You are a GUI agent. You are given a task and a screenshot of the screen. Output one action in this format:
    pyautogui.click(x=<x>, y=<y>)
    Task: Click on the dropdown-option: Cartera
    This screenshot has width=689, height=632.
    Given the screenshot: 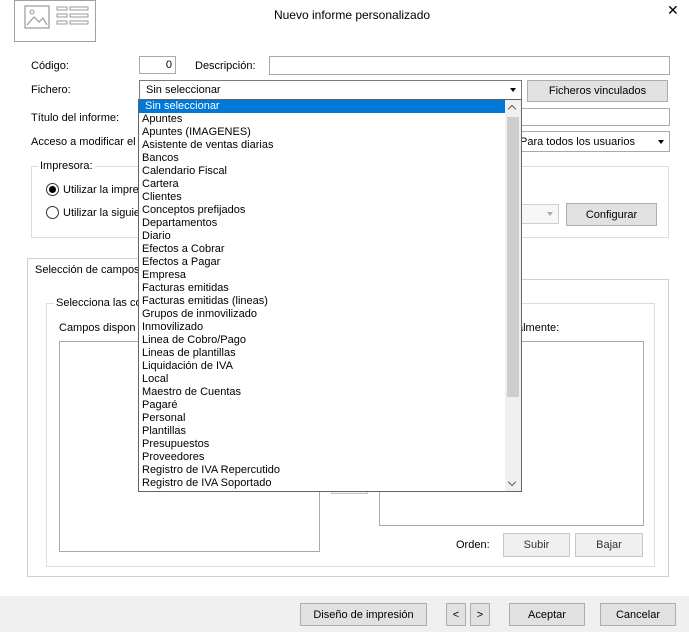 What is the action you would take?
    pyautogui.click(x=330, y=184)
    